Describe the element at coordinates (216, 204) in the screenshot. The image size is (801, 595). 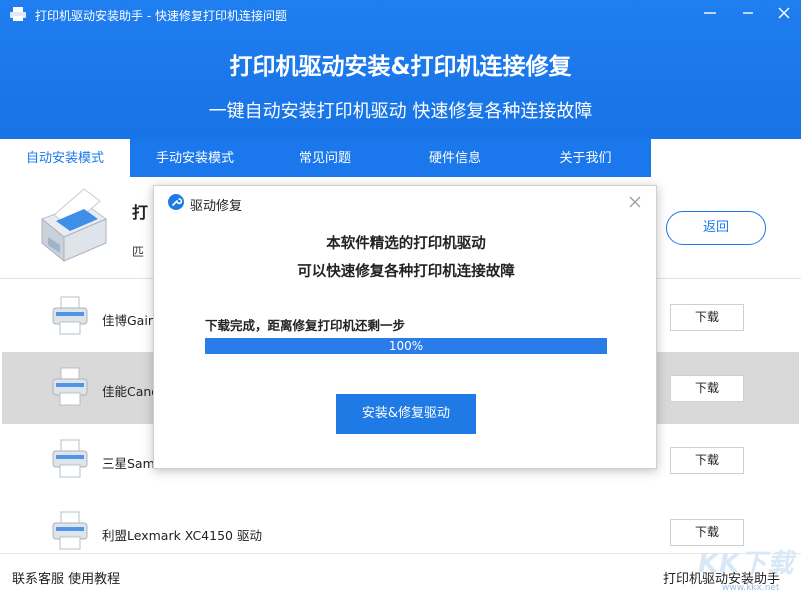
I see `dialog-title: 驱动修复` at that location.